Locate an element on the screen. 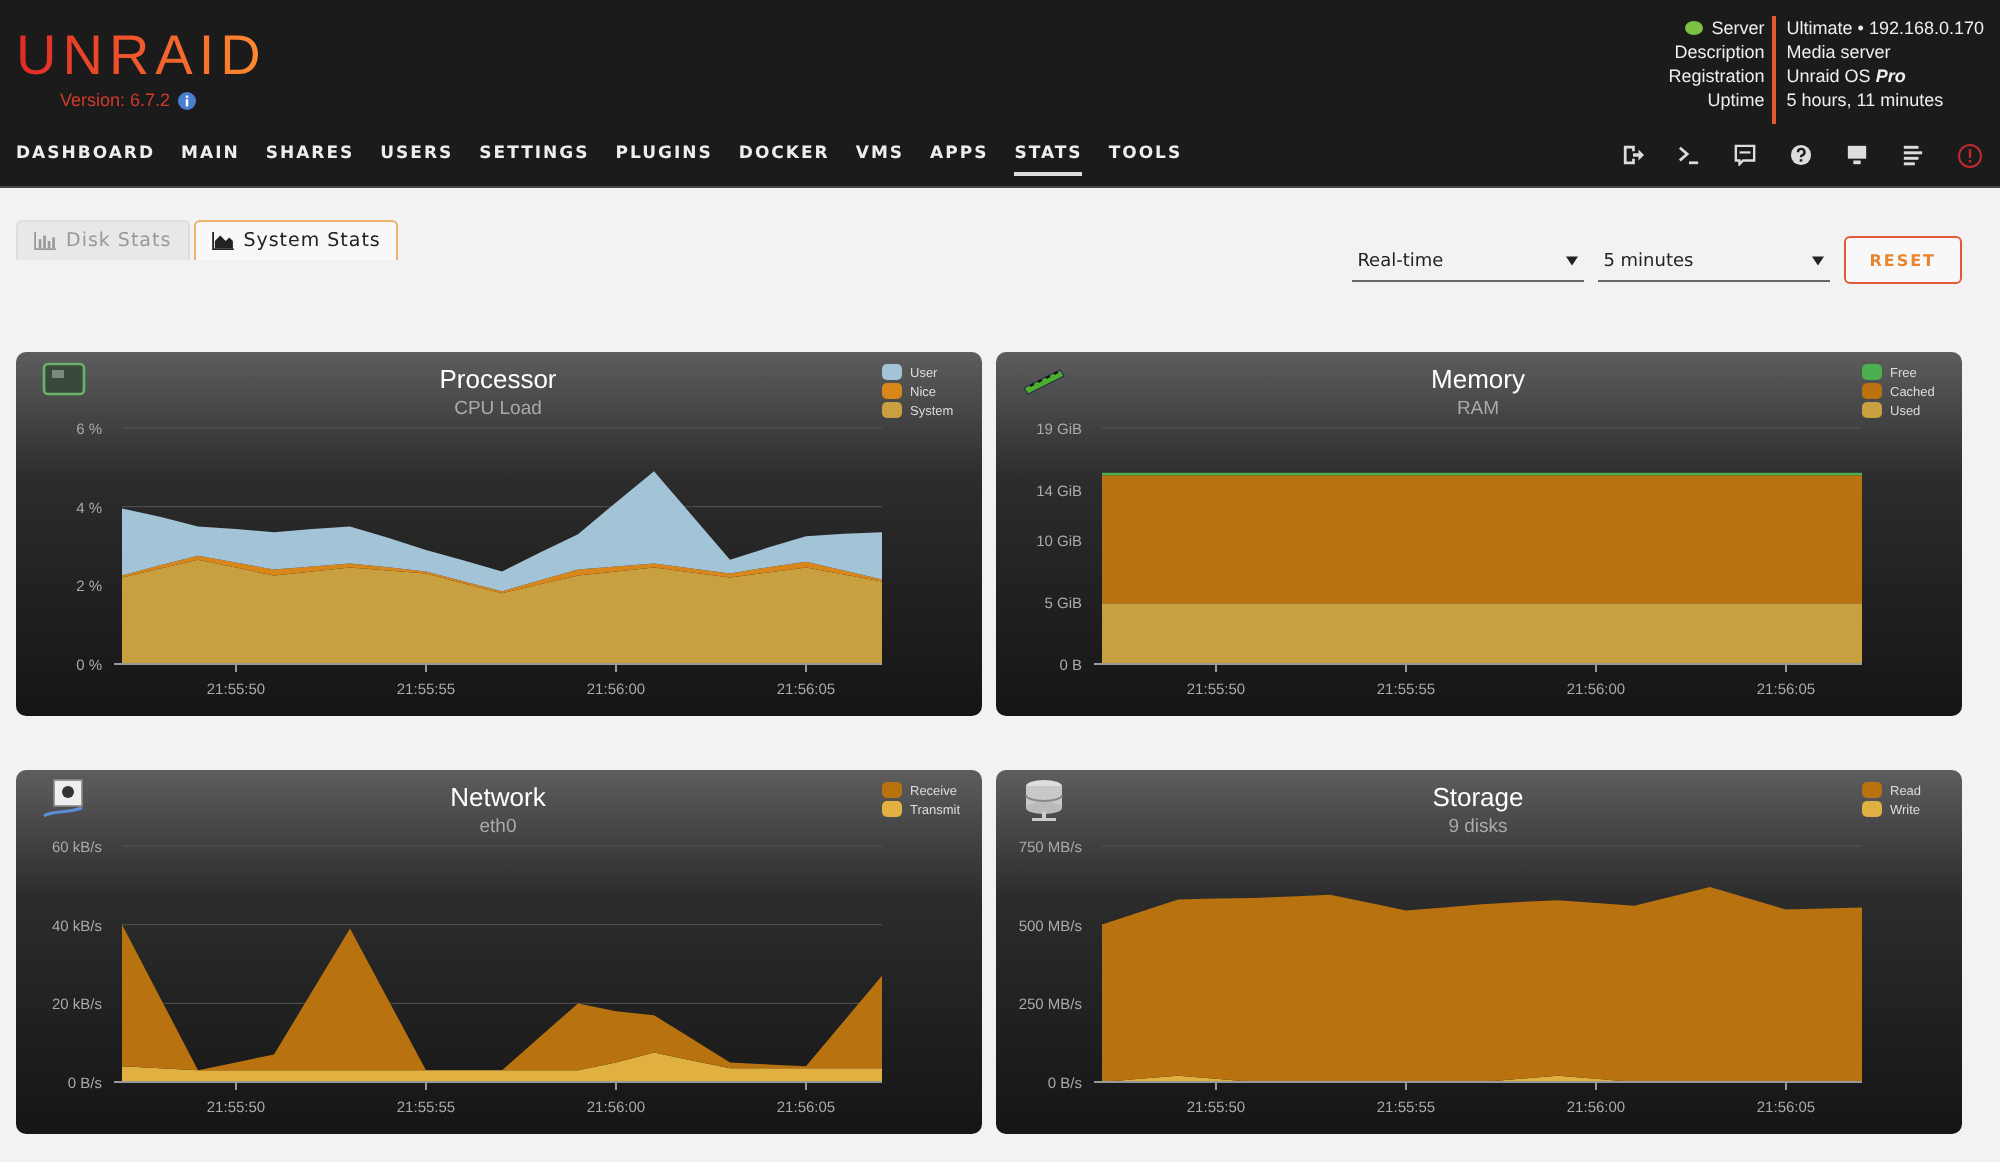 The width and height of the screenshot is (2000, 1162). help-icon is located at coordinates (1801, 155).